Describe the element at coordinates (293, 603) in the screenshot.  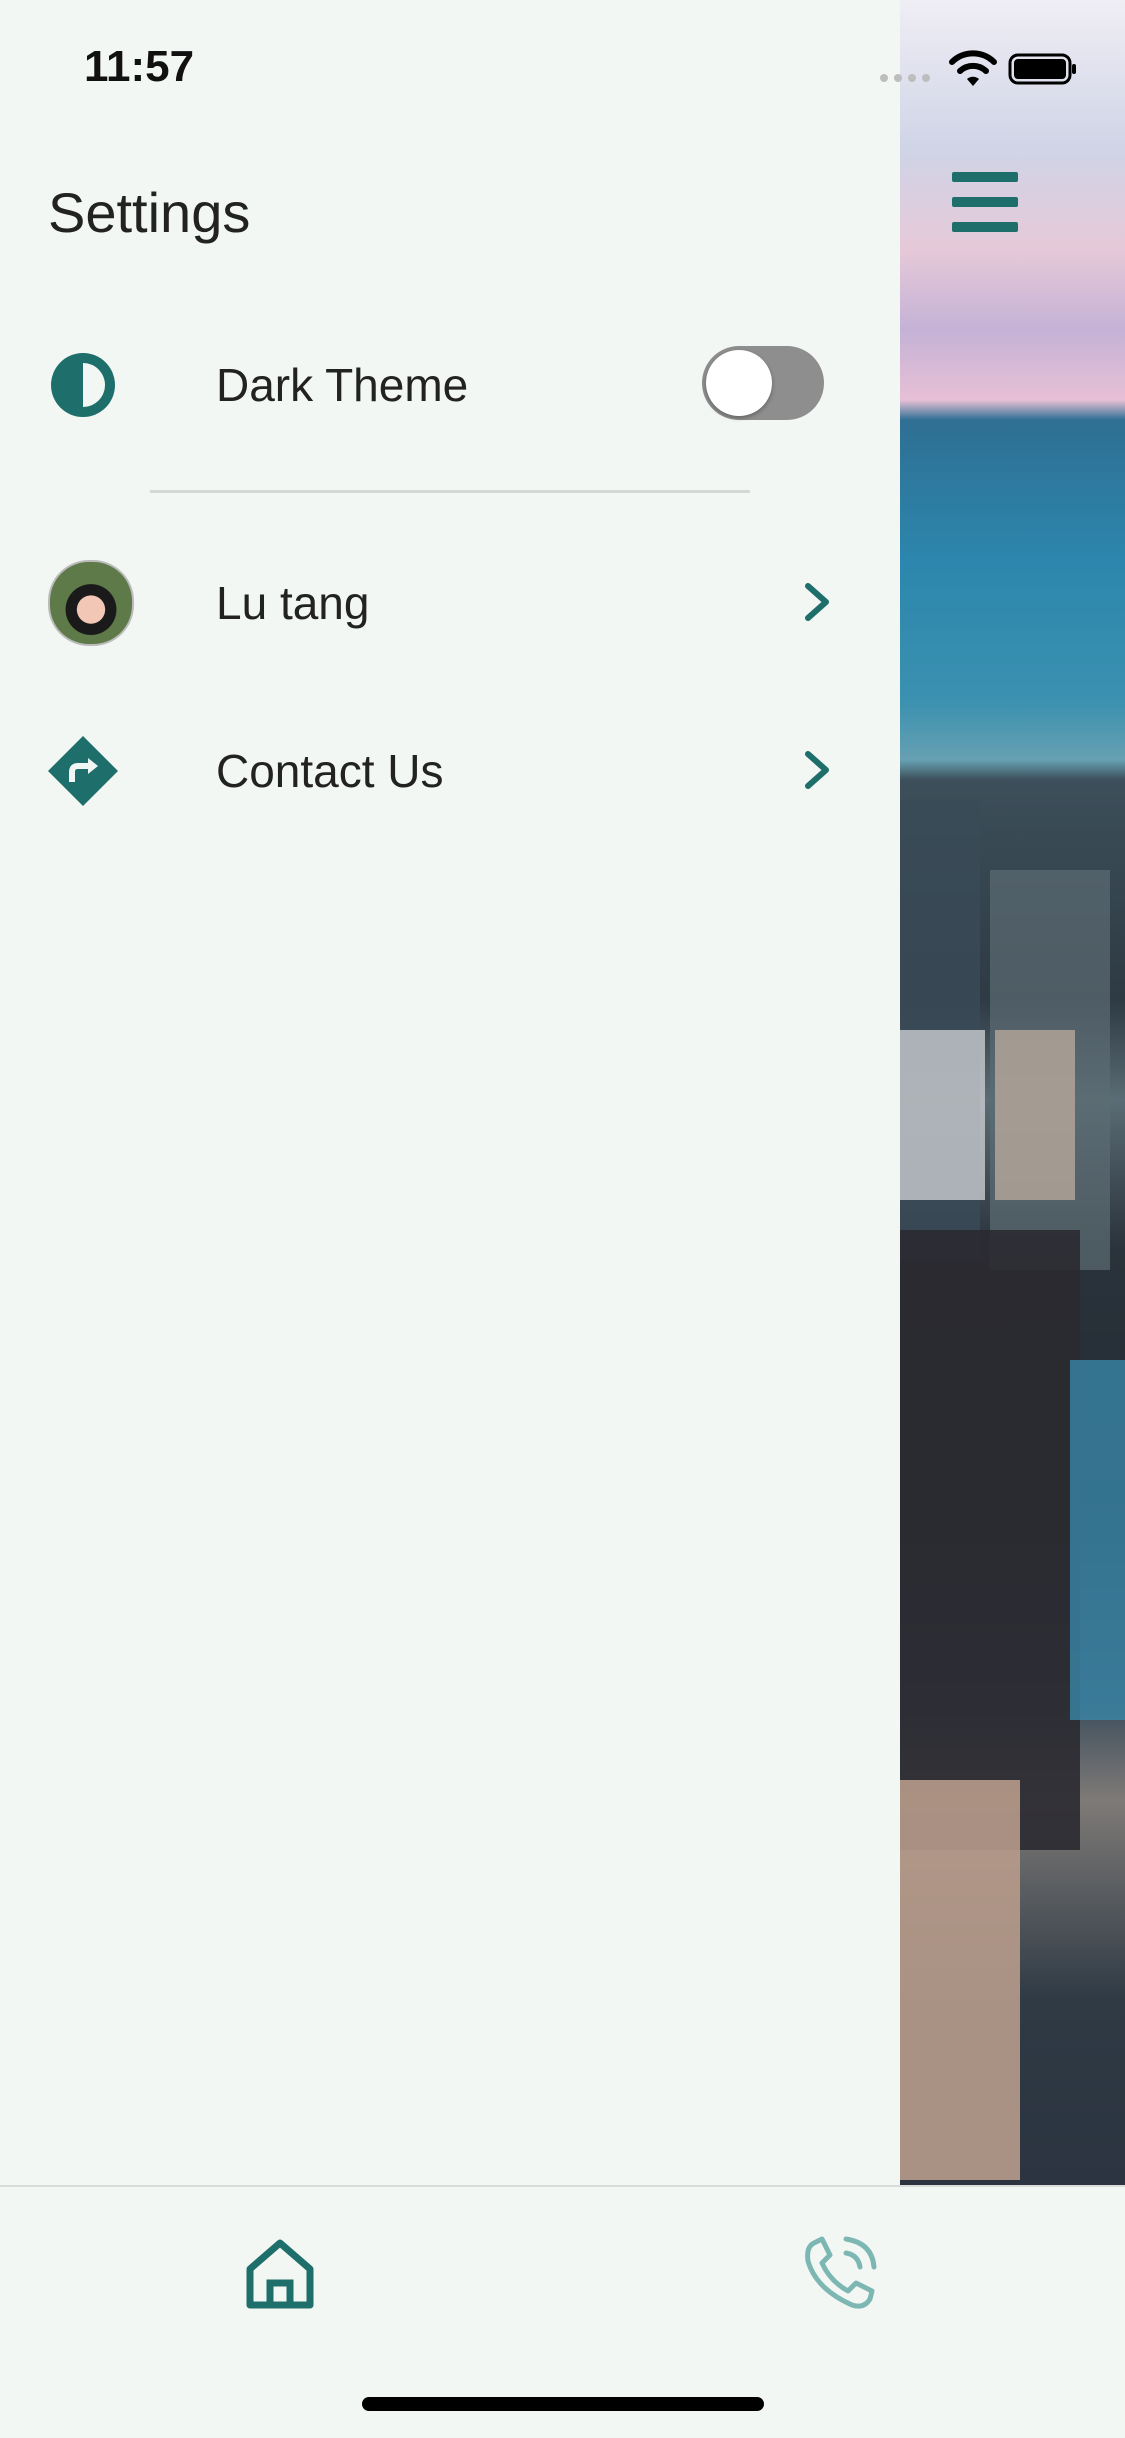
I see `profile-name: Lu tang` at that location.